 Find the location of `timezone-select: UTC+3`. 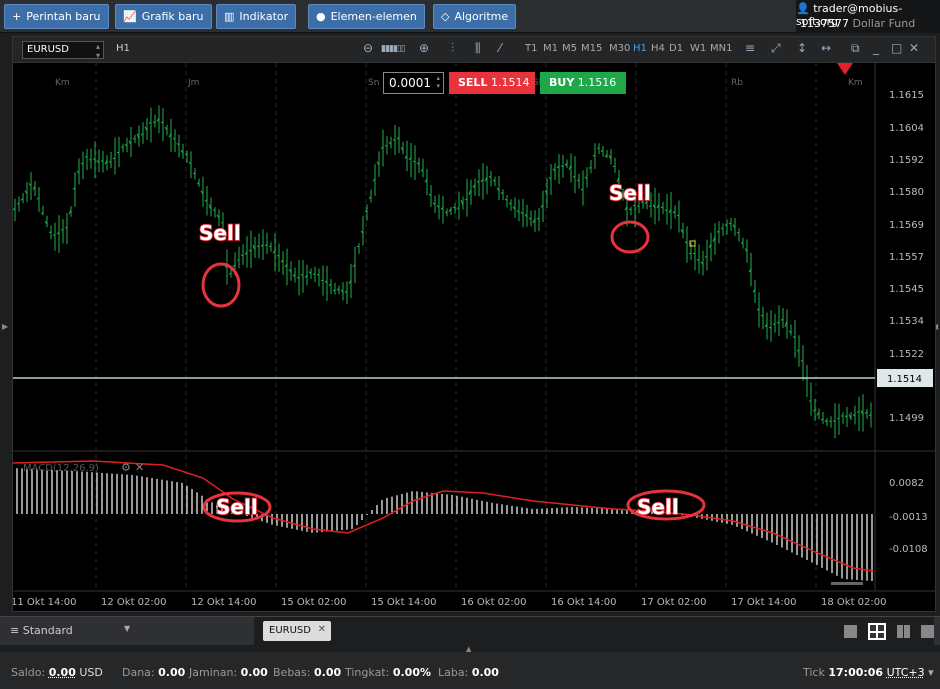

timezone-select: UTC+3 is located at coordinates (906, 672).